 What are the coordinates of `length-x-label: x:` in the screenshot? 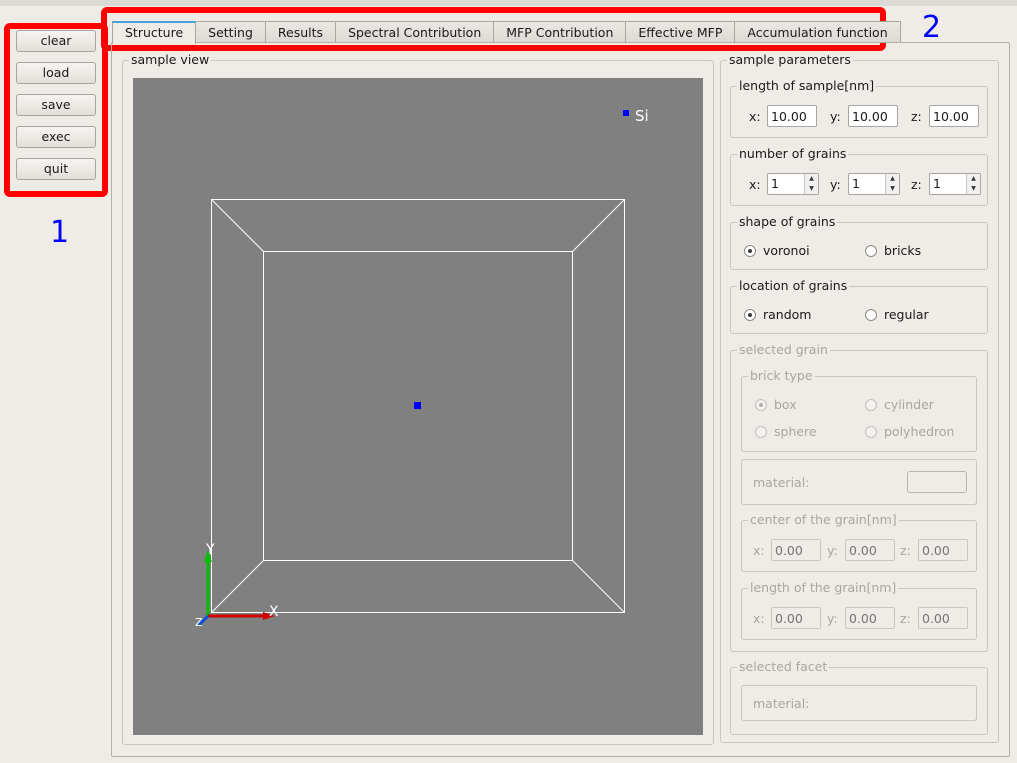 It's located at (755, 116).